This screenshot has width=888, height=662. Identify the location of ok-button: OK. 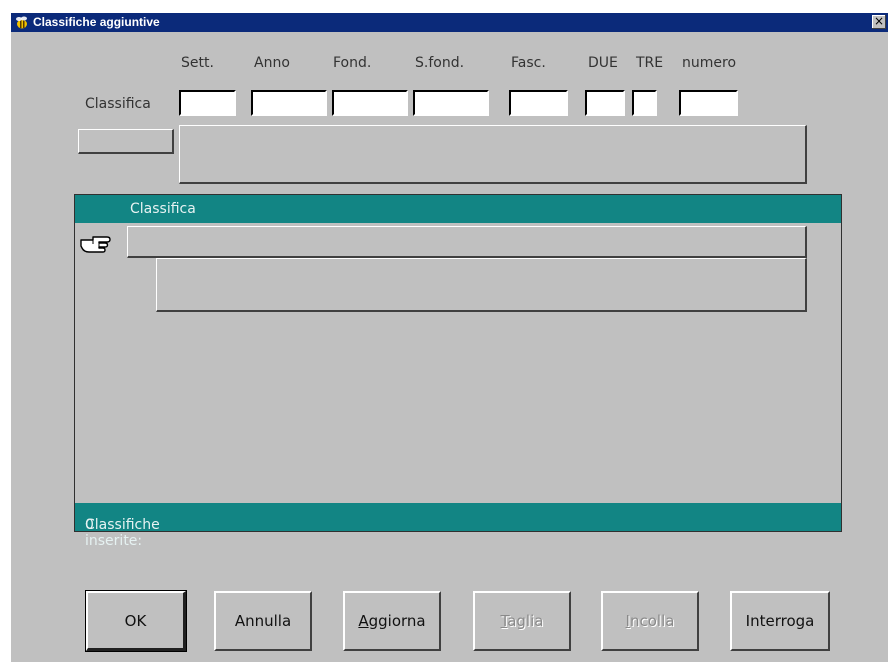
(136, 621).